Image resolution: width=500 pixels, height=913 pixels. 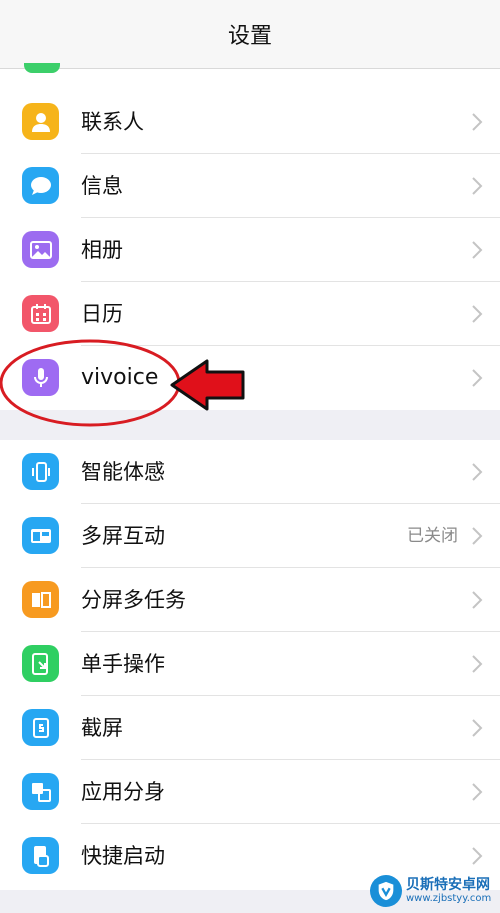 What do you see at coordinates (40, 727) in the screenshot?
I see `screenshot-icon` at bounding box center [40, 727].